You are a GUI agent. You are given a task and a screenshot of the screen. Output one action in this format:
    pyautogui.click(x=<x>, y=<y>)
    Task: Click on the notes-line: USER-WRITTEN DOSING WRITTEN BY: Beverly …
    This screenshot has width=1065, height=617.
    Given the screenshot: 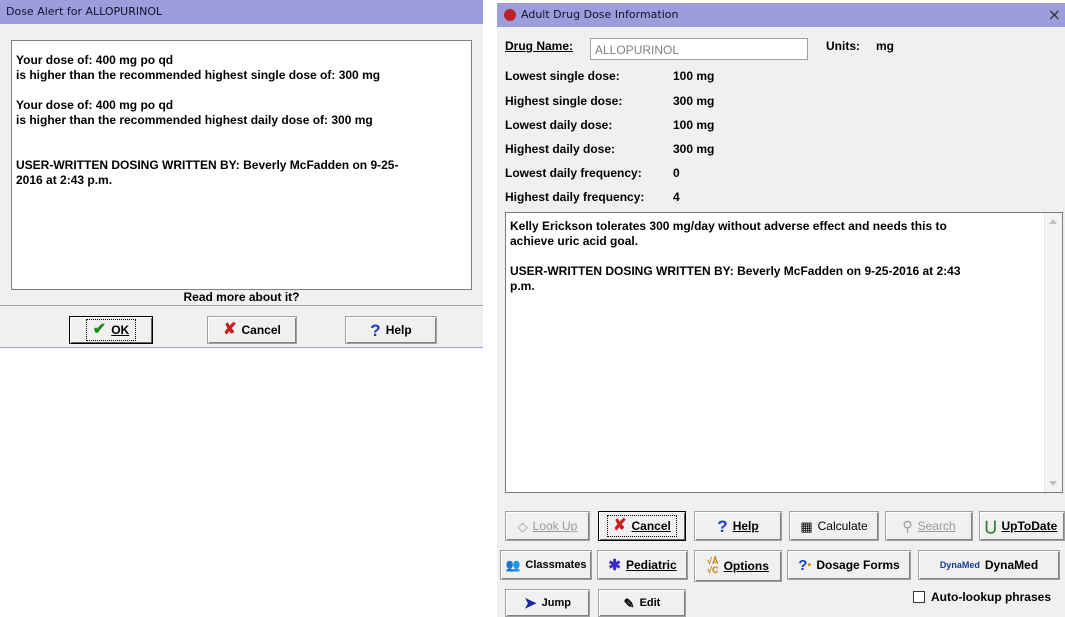 What is the action you would take?
    pyautogui.click(x=735, y=271)
    